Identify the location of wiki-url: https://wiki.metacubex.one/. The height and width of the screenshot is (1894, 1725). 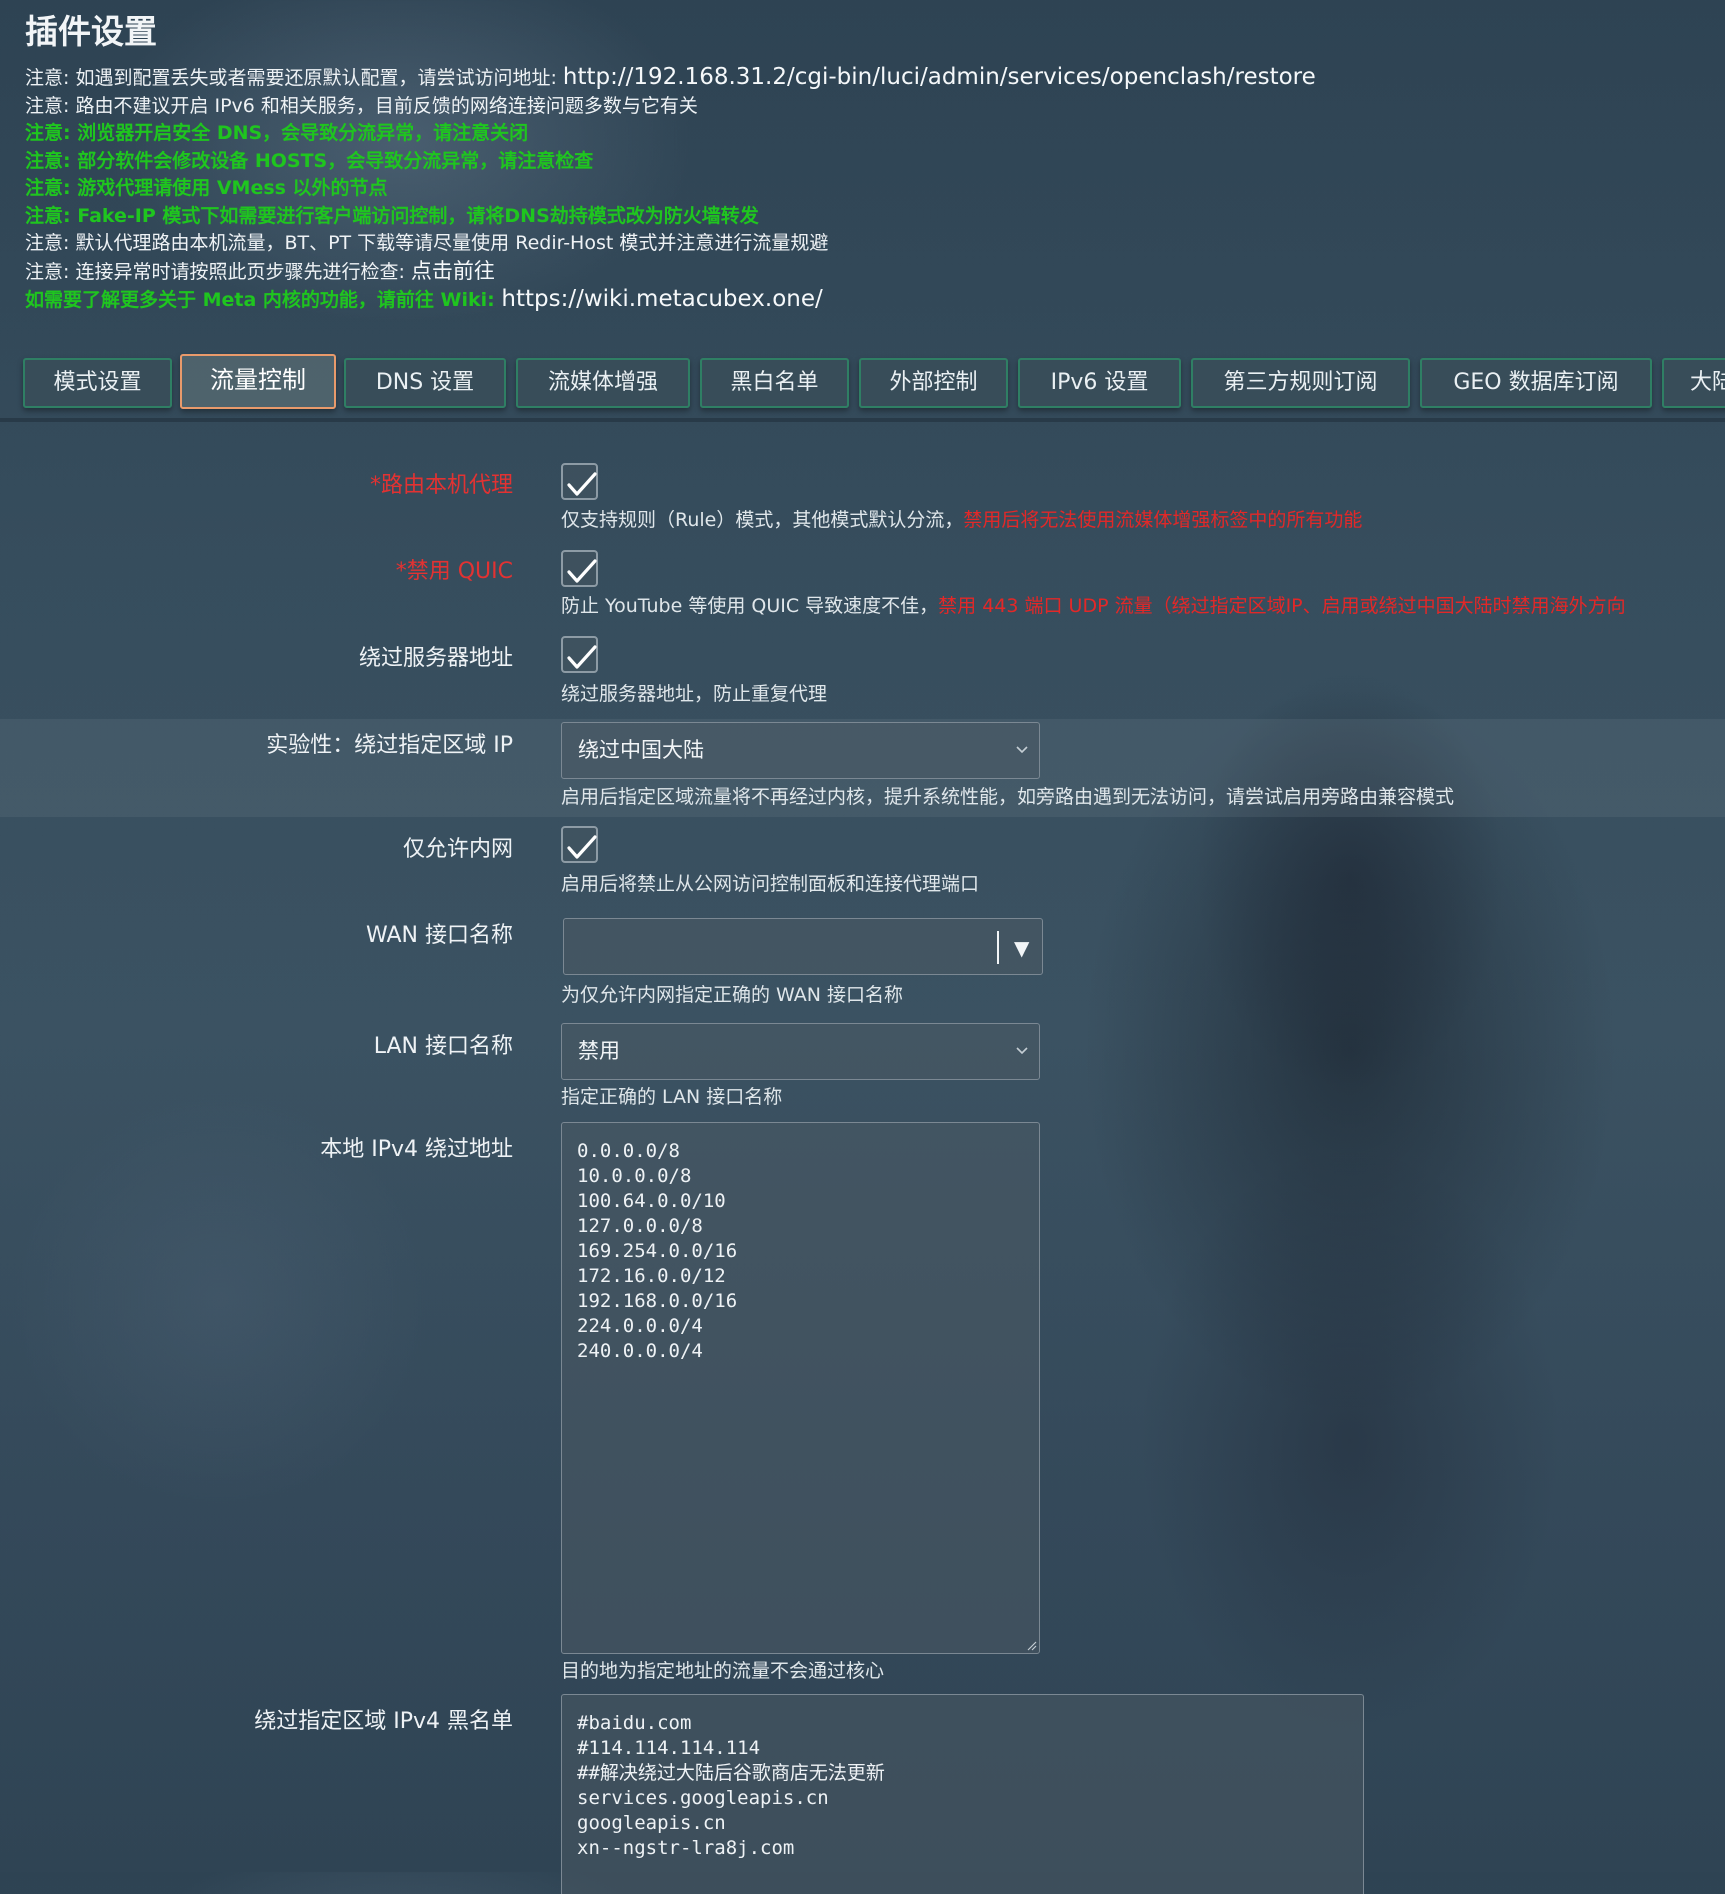
(661, 299).